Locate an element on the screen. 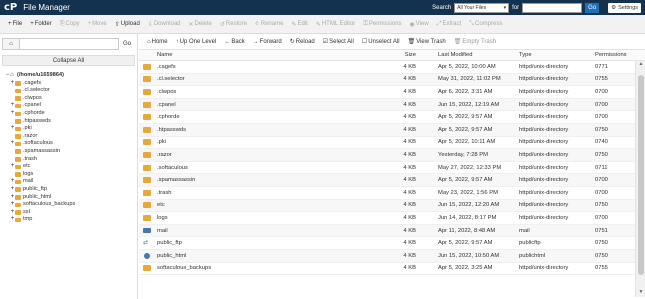 Image resolution: width=645 pixels, height=299 pixels. tree-item: + .cphorde is located at coordinates (68, 114).